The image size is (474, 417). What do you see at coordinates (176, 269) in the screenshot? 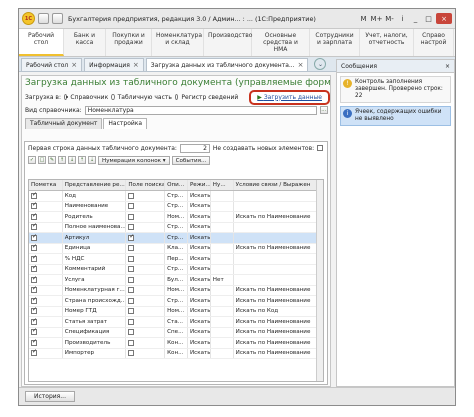
I see `table-row: Комментарий Стр...Искать` at bounding box center [176, 269].